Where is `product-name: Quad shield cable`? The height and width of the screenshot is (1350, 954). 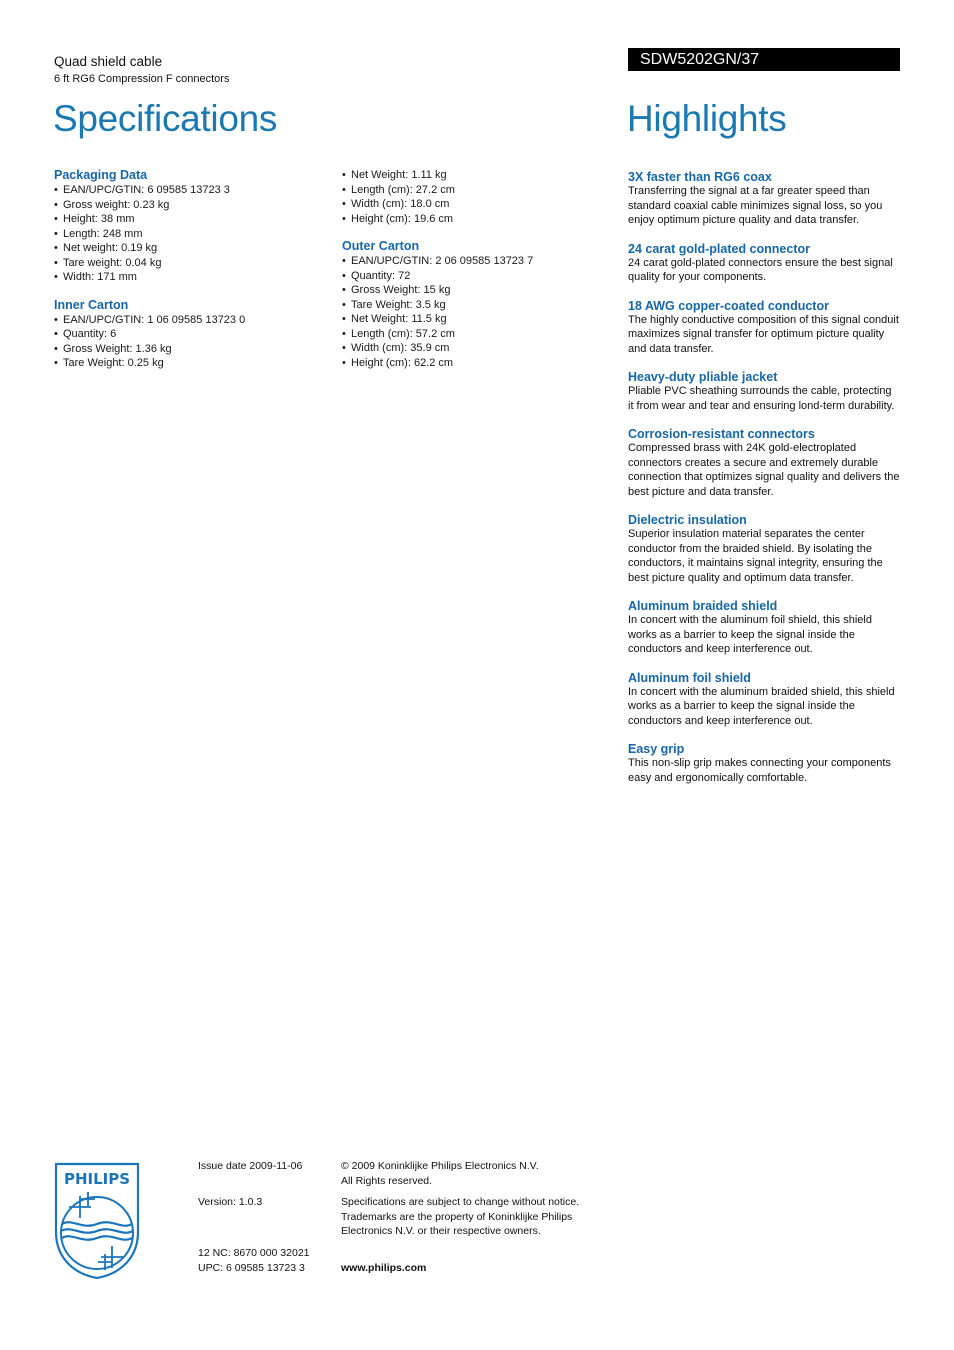 product-name: Quad shield cable is located at coordinates (108, 61).